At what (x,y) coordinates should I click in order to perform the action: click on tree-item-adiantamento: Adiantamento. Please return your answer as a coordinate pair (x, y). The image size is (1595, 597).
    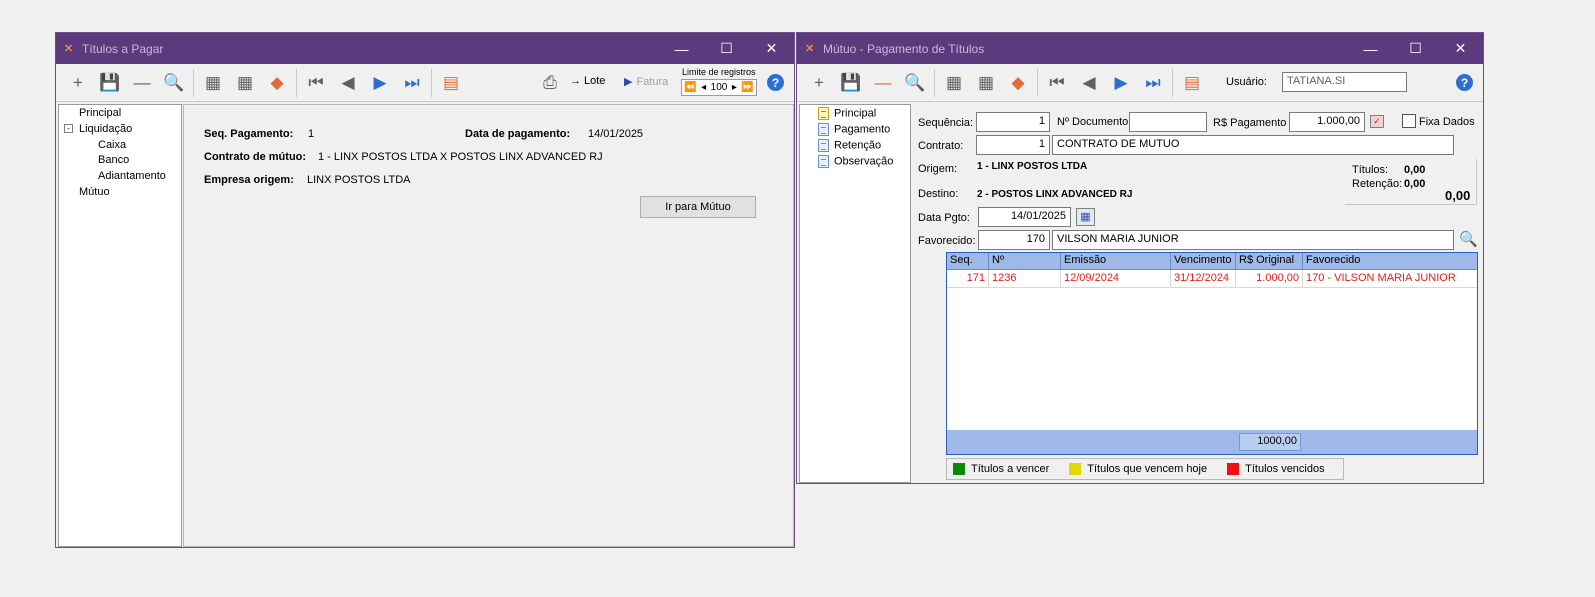
    Looking at the image, I should click on (132, 176).